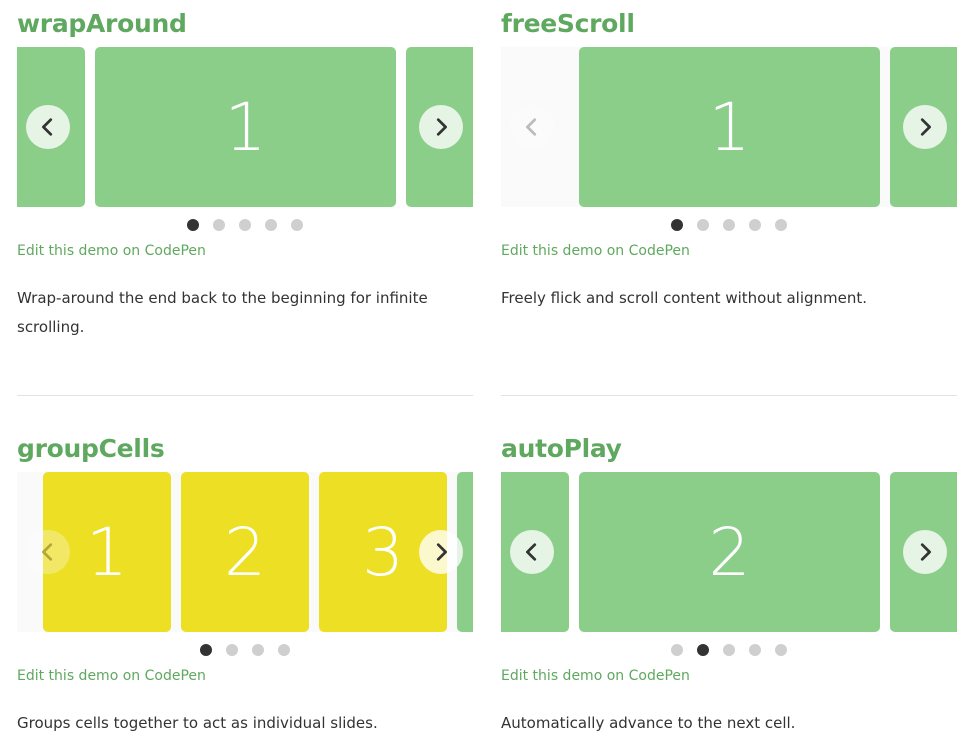 This screenshot has width=979, height=746. What do you see at coordinates (568, 23) in the screenshot?
I see `demo-title: freeScroll` at bounding box center [568, 23].